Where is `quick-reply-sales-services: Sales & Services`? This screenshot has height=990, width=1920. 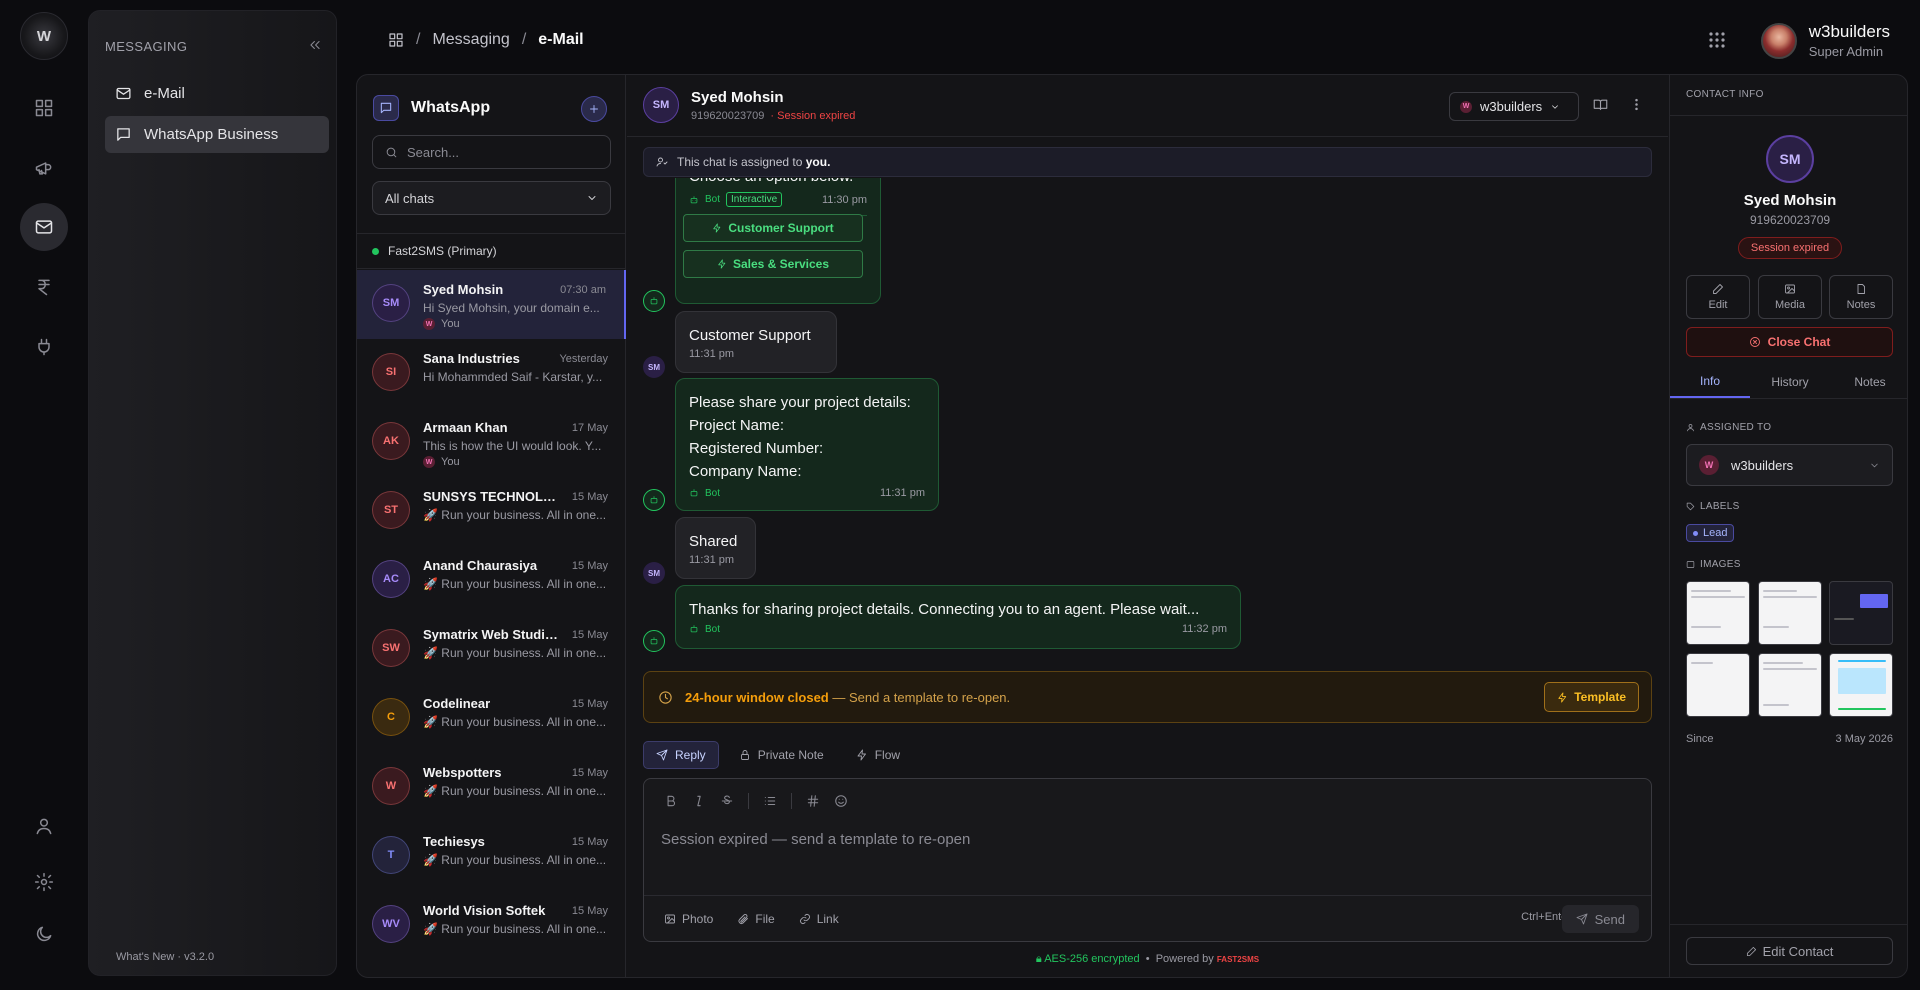 quick-reply-sales-services: Sales & Services is located at coordinates (773, 264).